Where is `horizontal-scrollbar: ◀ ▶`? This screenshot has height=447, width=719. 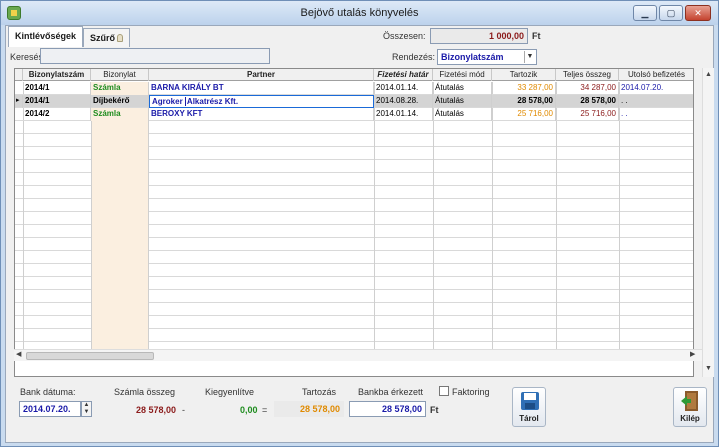 horizontal-scrollbar: ◀ ▶ is located at coordinates (358, 355).